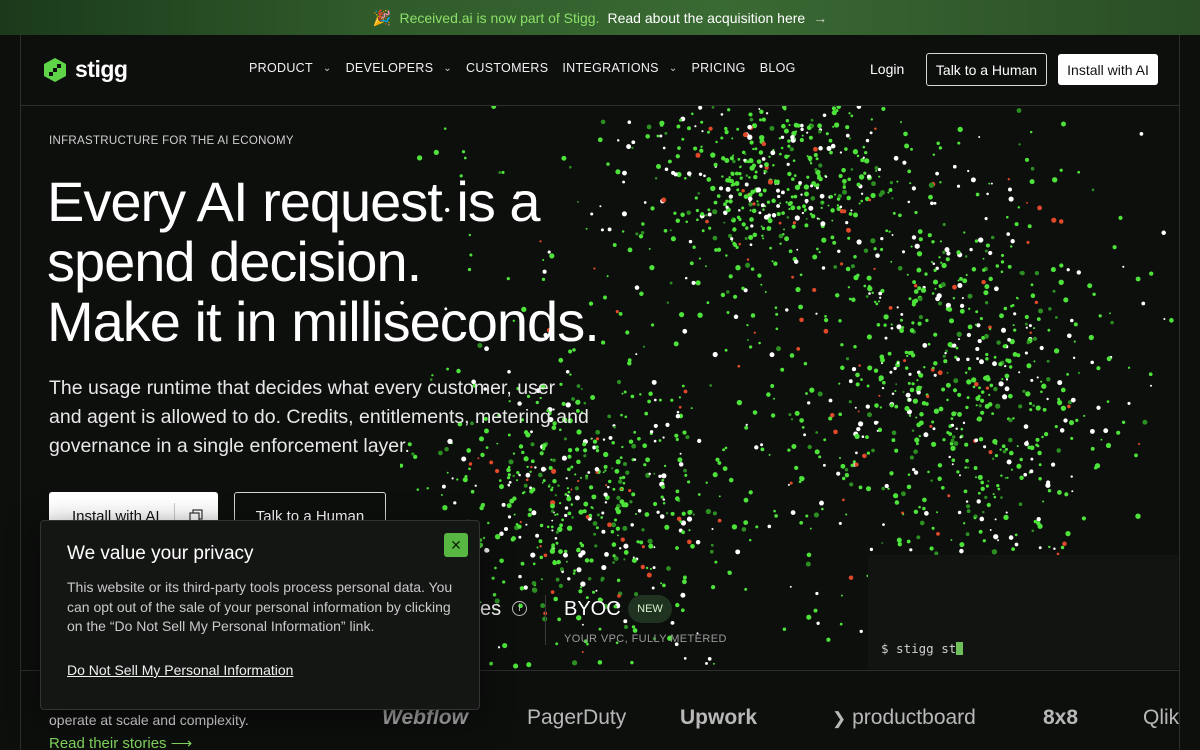 The height and width of the screenshot is (750, 1200). Describe the element at coordinates (519, 608) in the screenshot. I see `info-icon: i` at that location.